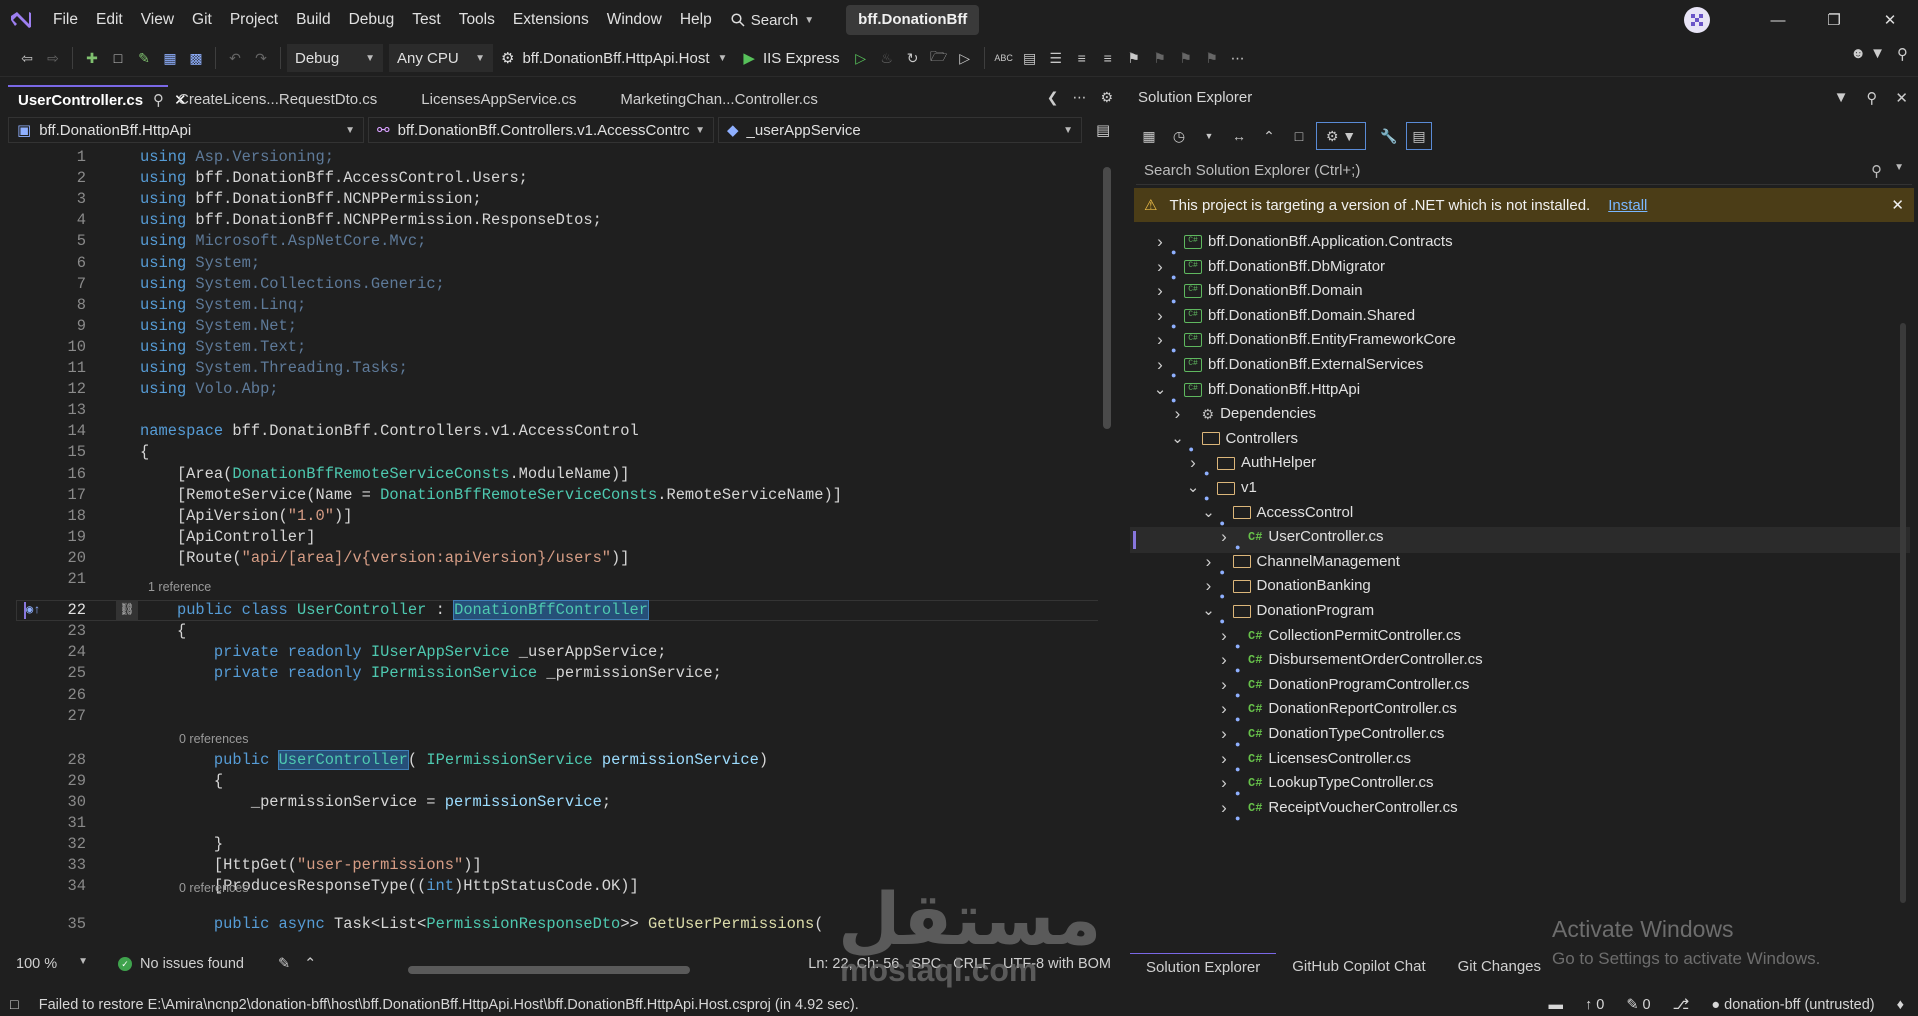 The image size is (1918, 1016). Describe the element at coordinates (202, 20) in the screenshot. I see `menu-item-git: Git` at that location.